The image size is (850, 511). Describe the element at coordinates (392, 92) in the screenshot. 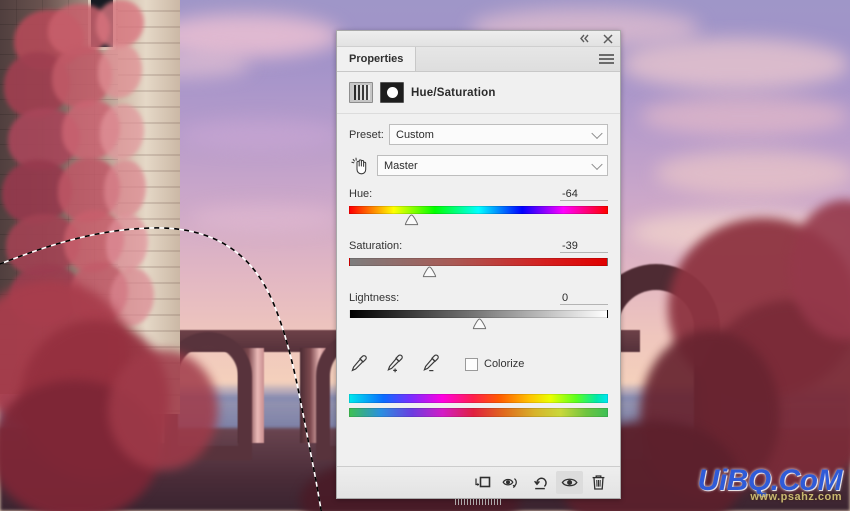

I see `layer-mask-icon` at that location.